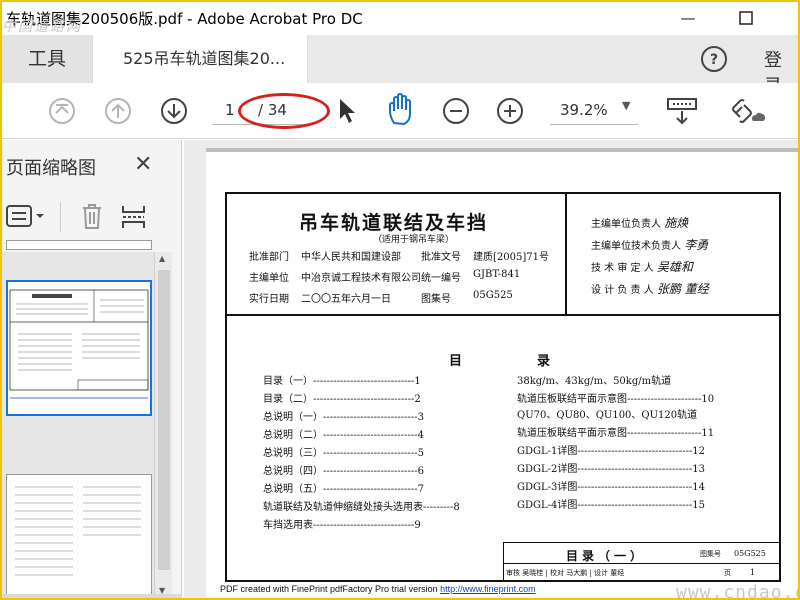 This screenshot has width=800, height=600. I want to click on signature-row: 主编单位技术负责人 李勇, so click(649, 244).